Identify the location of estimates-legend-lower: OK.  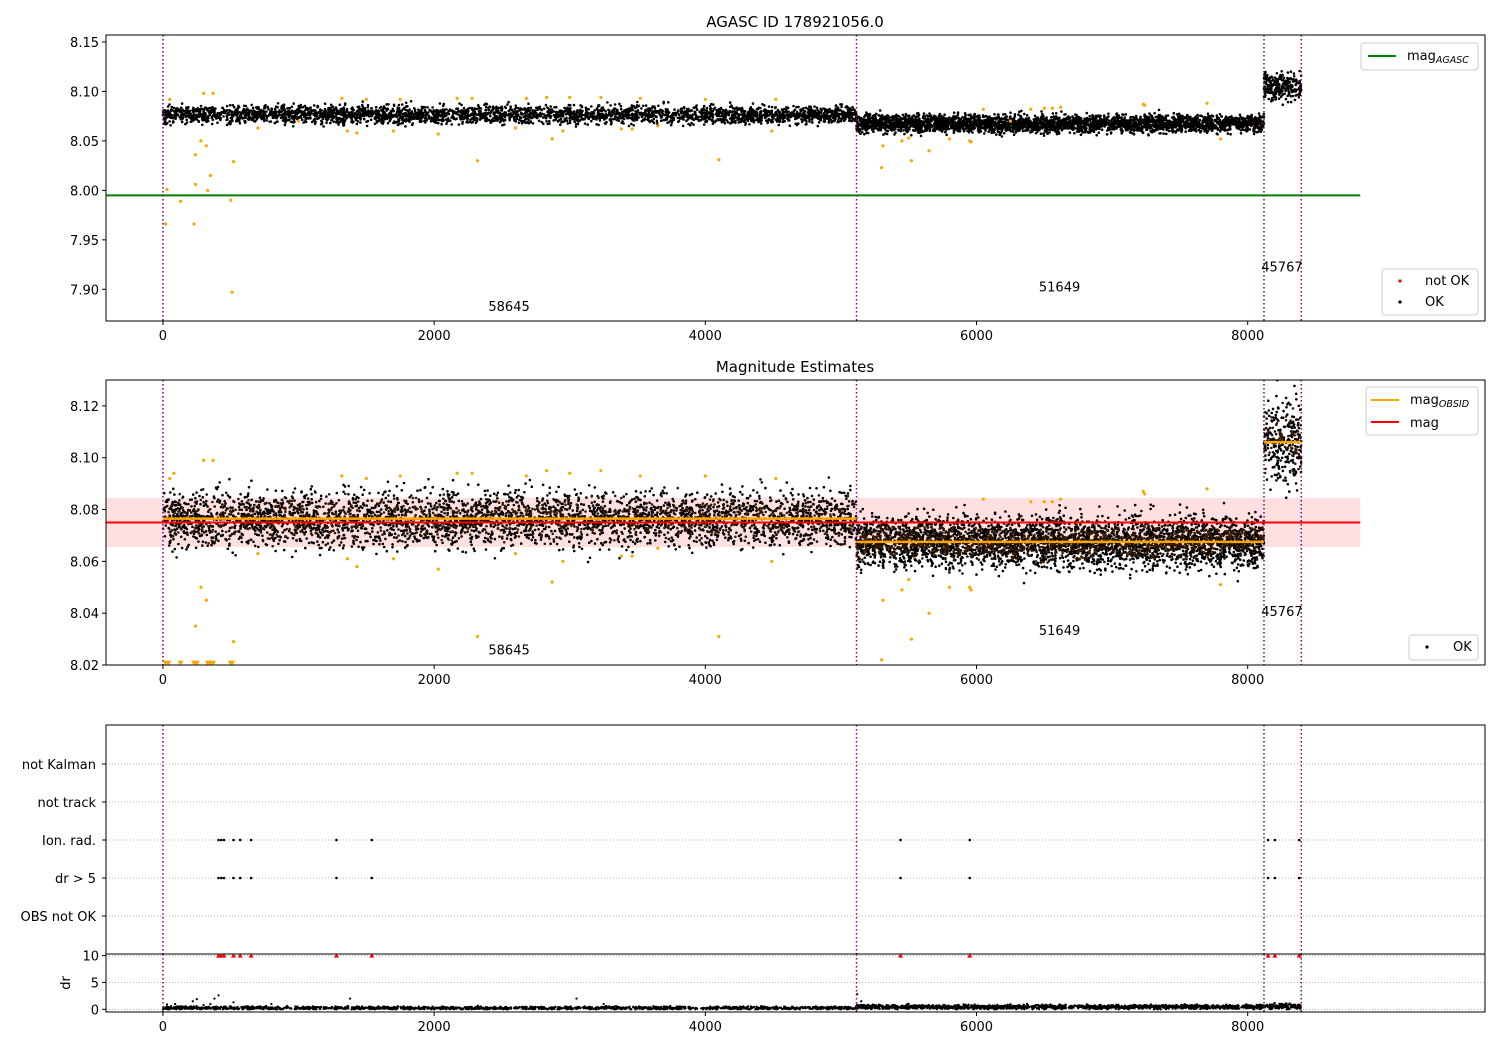
(1443, 647).